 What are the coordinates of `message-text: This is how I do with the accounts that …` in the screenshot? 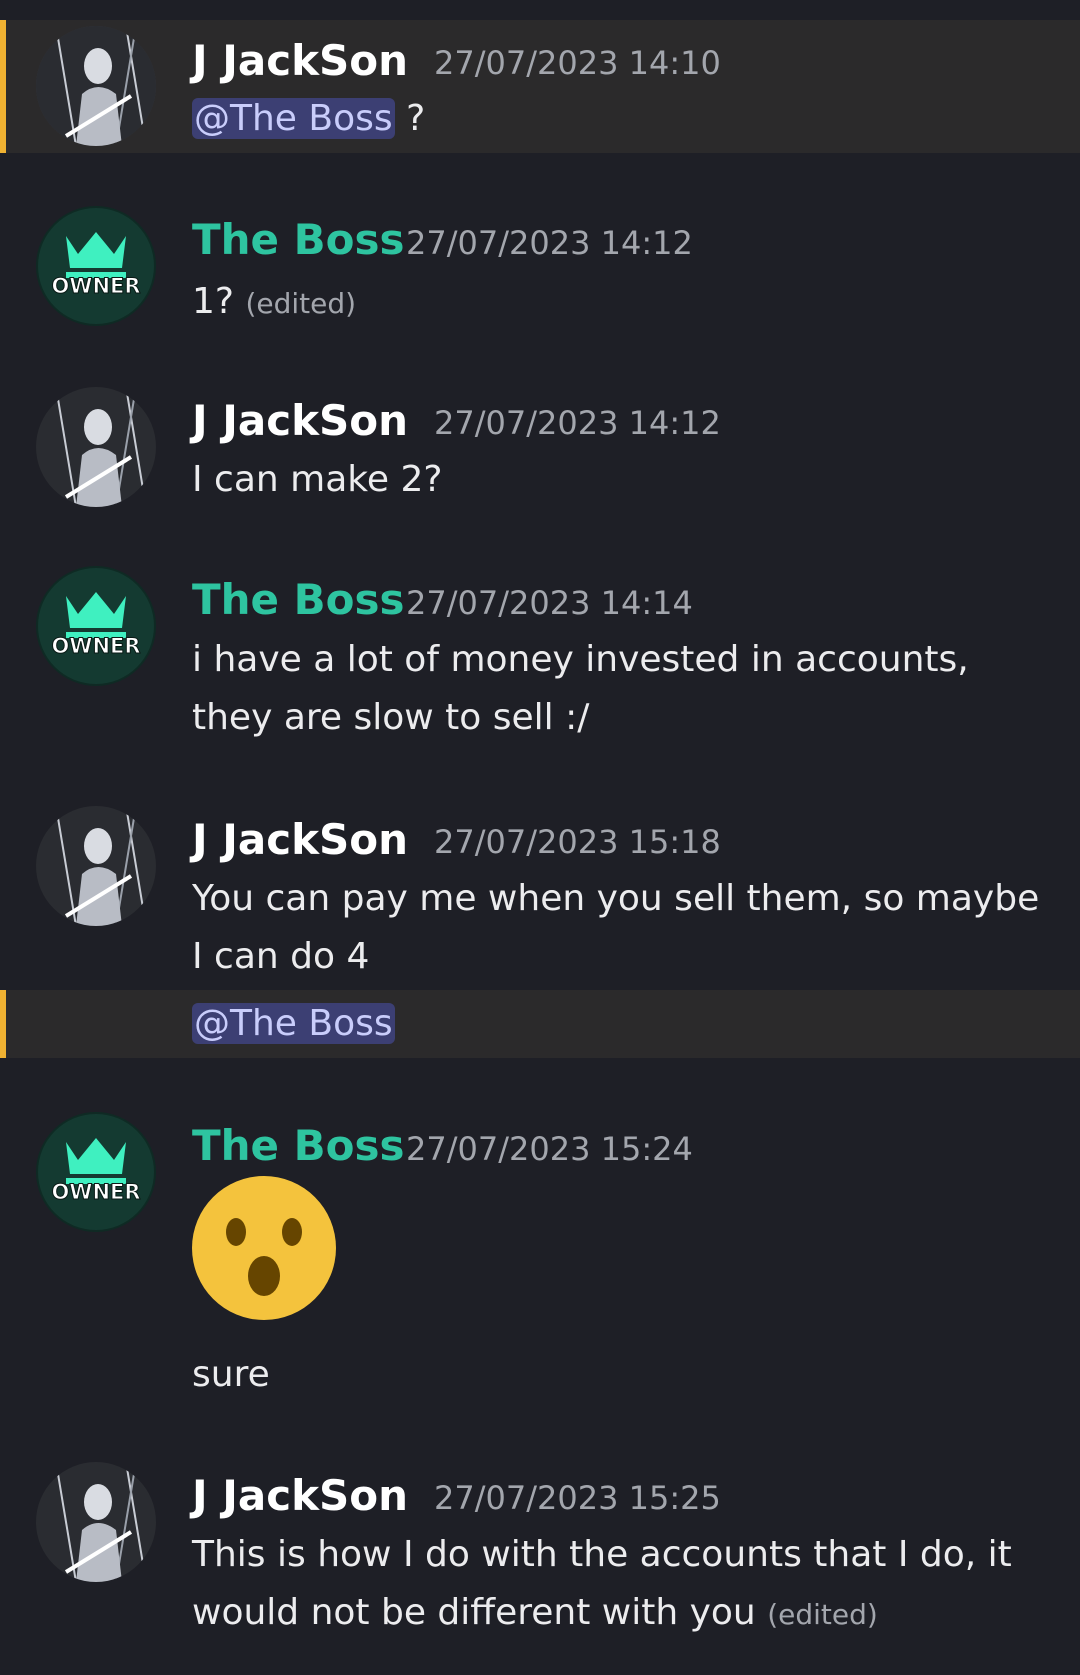 It's located at (602, 1583).